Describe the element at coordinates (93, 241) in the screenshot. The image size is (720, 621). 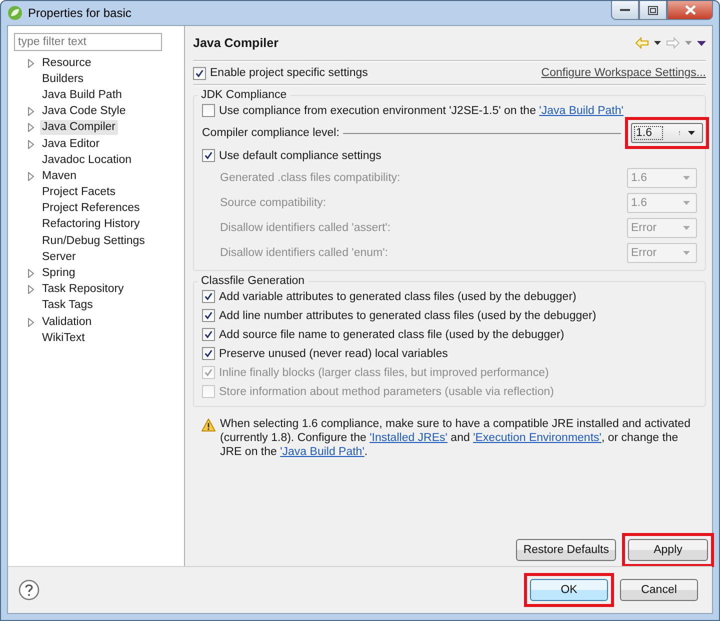
I see `tree-item: Run/Debug Settings` at that location.